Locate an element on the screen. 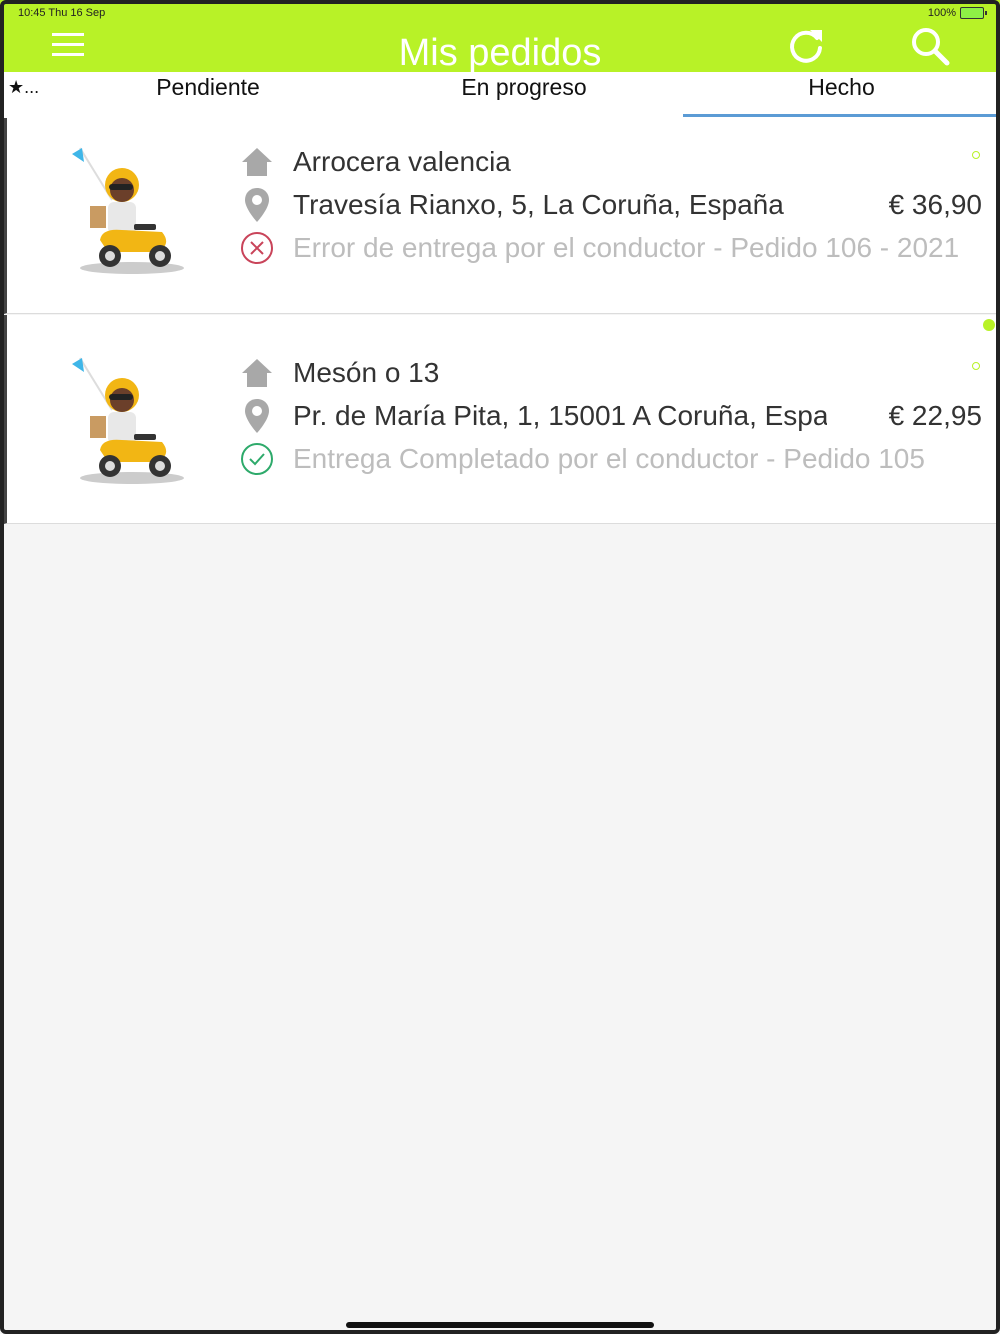 This screenshot has height=1334, width=1000. order-price: € 22,95 is located at coordinates (935, 415).